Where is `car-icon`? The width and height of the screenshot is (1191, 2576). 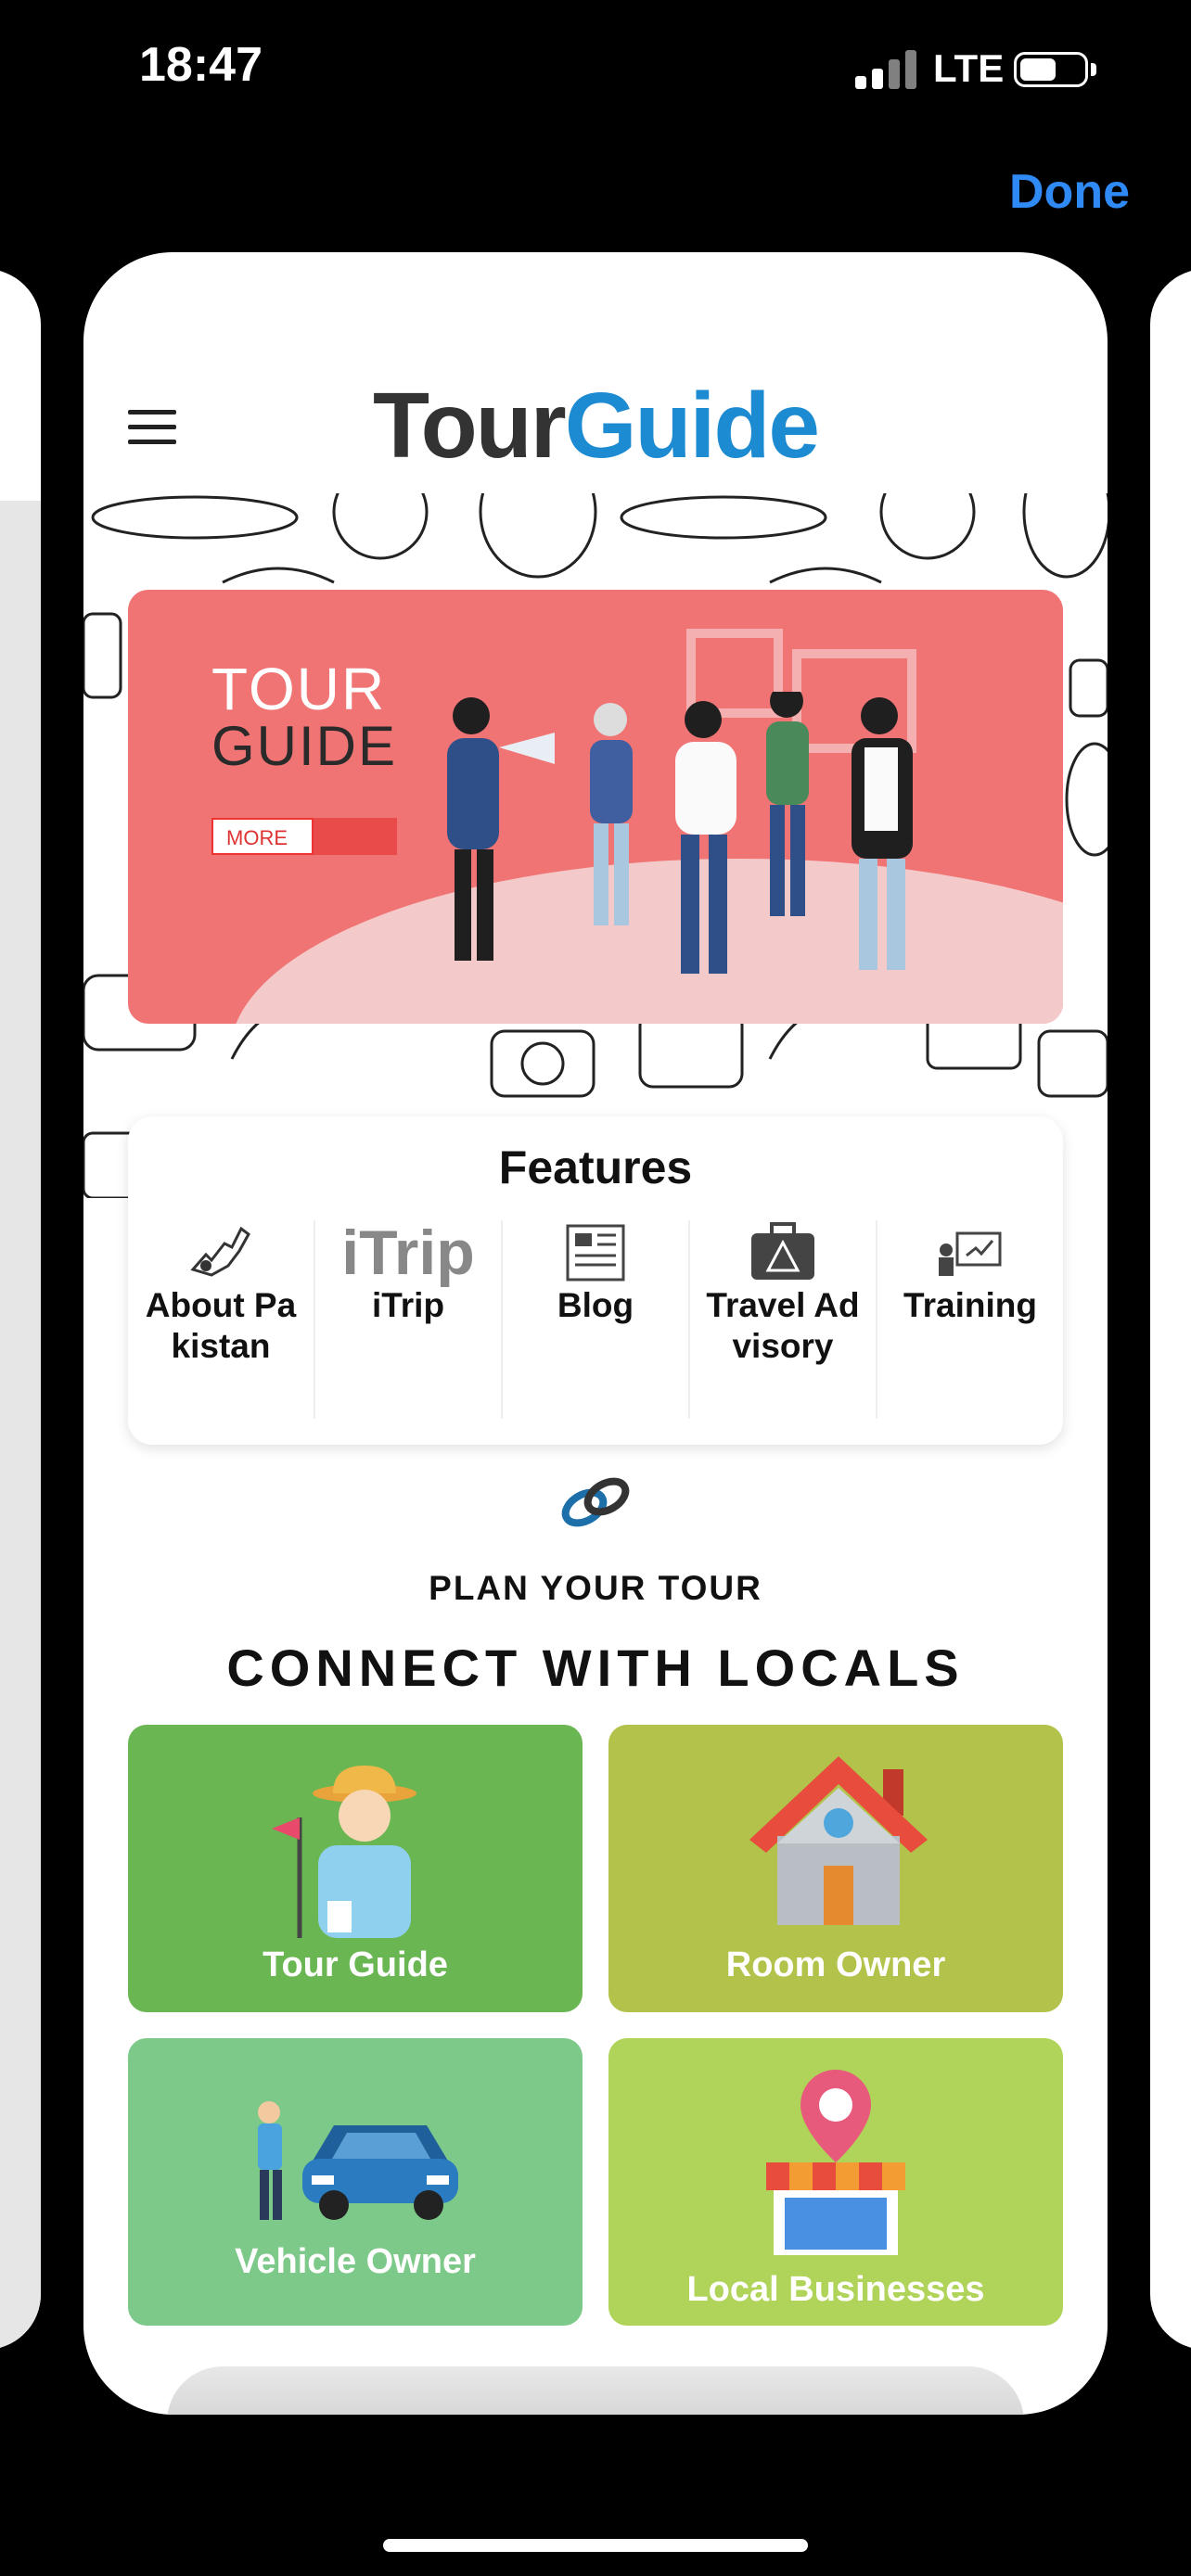 car-icon is located at coordinates (358, 2160).